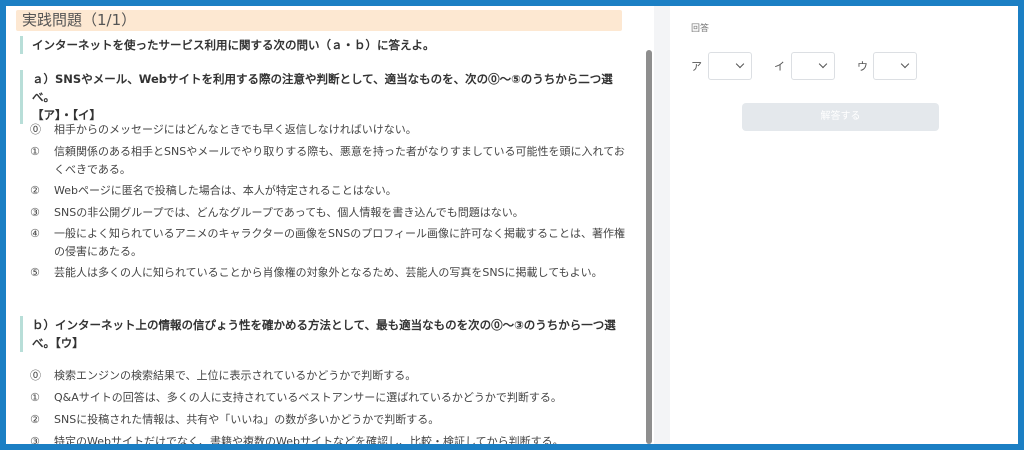  I want to click on option-a-0: ⓪ 相手からのメッセージにはどんなときでも早く返信しなければいけない。, so click(328, 130).